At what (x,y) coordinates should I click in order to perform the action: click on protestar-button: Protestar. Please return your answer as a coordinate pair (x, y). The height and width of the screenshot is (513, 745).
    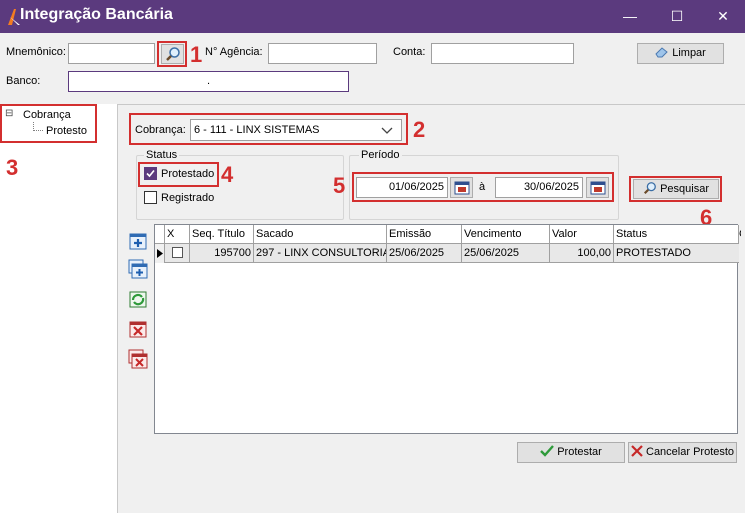
    Looking at the image, I should click on (571, 452).